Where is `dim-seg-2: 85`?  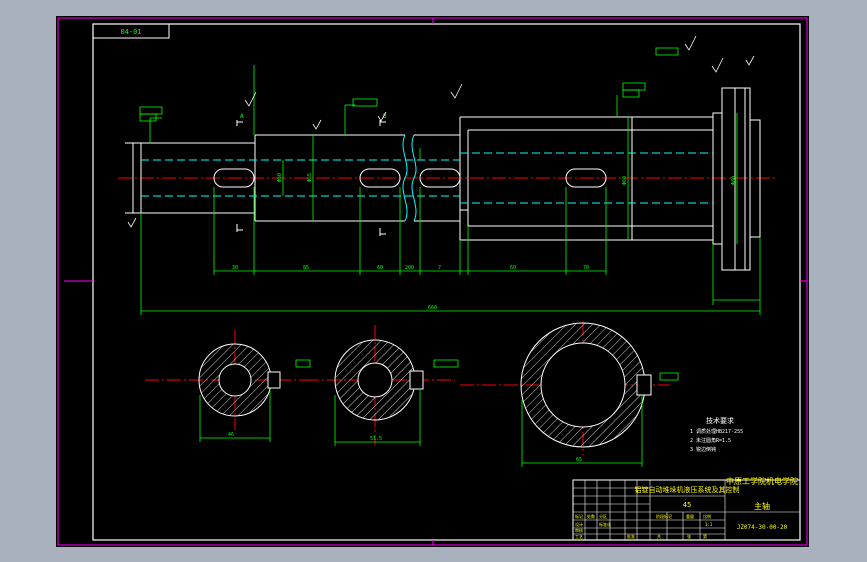 dim-seg-2: 85 is located at coordinates (306, 268).